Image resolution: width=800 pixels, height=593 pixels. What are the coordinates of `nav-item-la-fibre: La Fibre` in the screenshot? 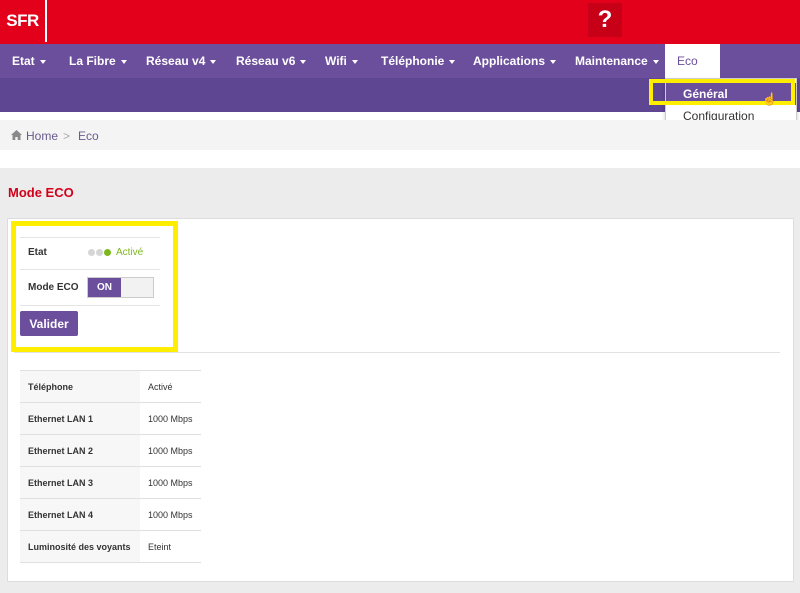 It's located at (98, 61).